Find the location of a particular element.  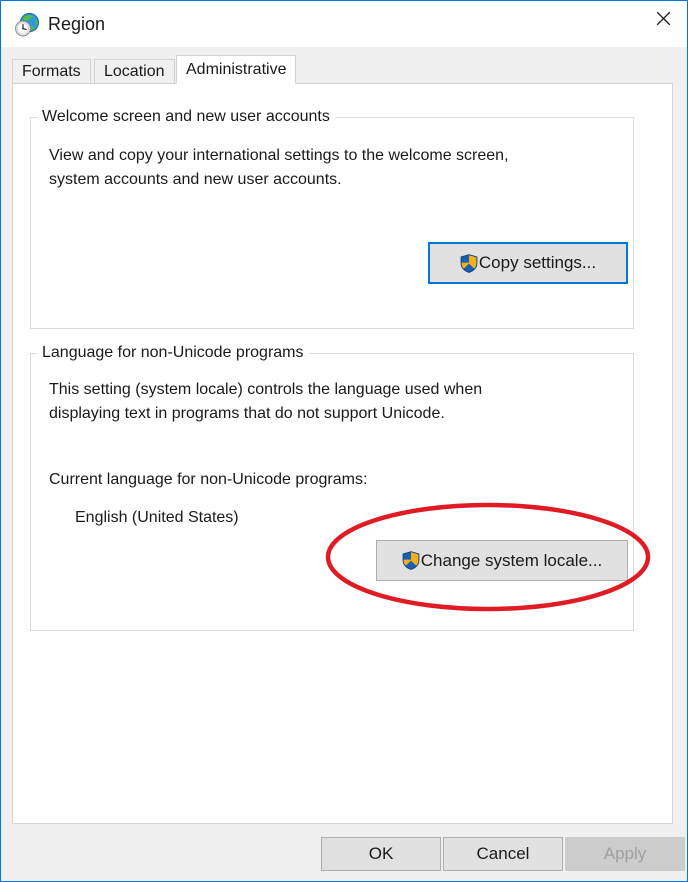

title-bar: Region is located at coordinates (344, 24).